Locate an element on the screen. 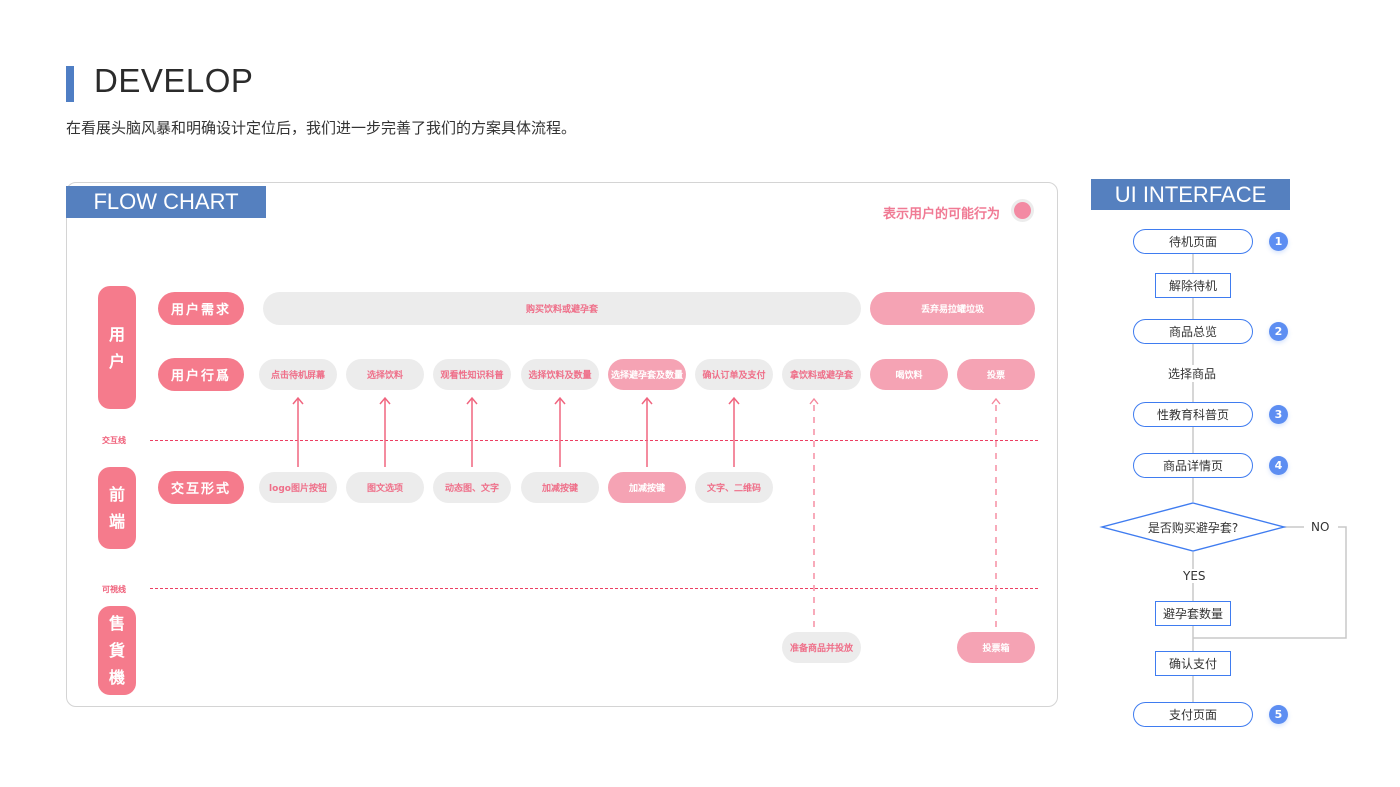  lane-machine-char: 機 is located at coordinates (116, 677).